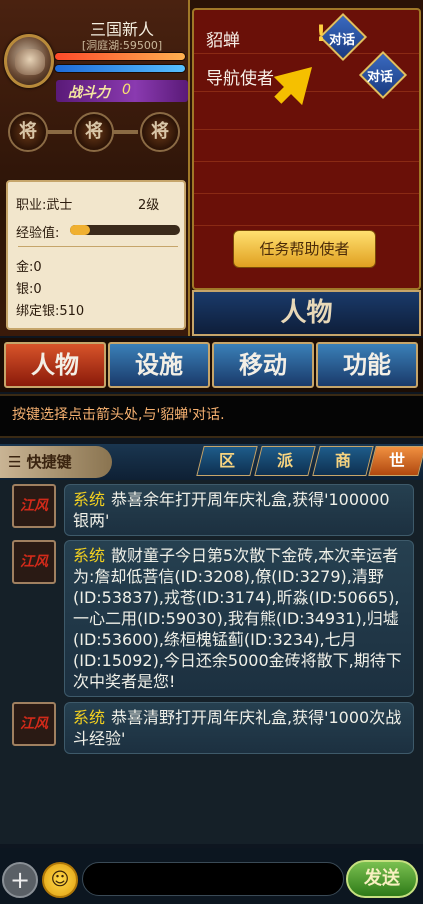  I want to click on message-input, so click(213, 879).